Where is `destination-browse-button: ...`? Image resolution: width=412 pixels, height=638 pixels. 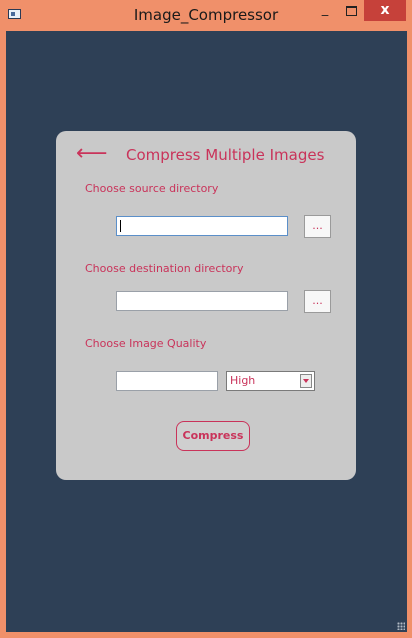
destination-browse-button: ... is located at coordinates (317, 301).